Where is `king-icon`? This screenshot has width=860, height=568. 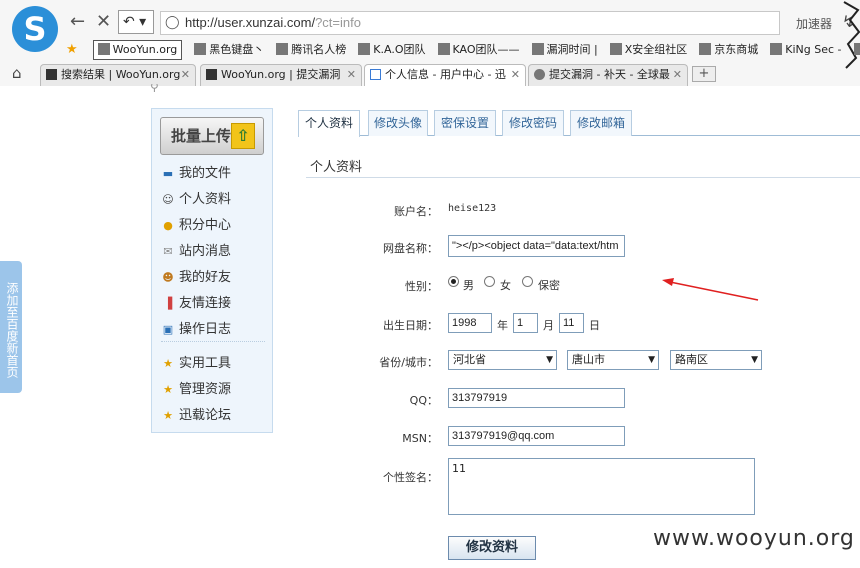 king-icon is located at coordinates (776, 49).